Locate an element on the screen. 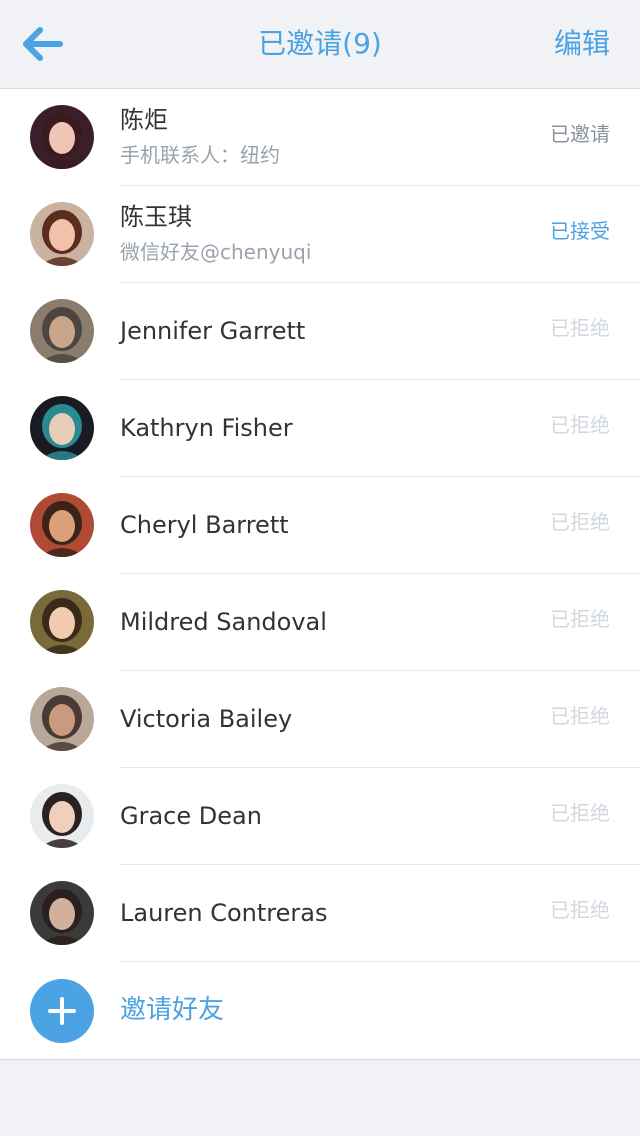 This screenshot has height=1136, width=640. contact-name: Kathryn Fisher is located at coordinates (206, 428).